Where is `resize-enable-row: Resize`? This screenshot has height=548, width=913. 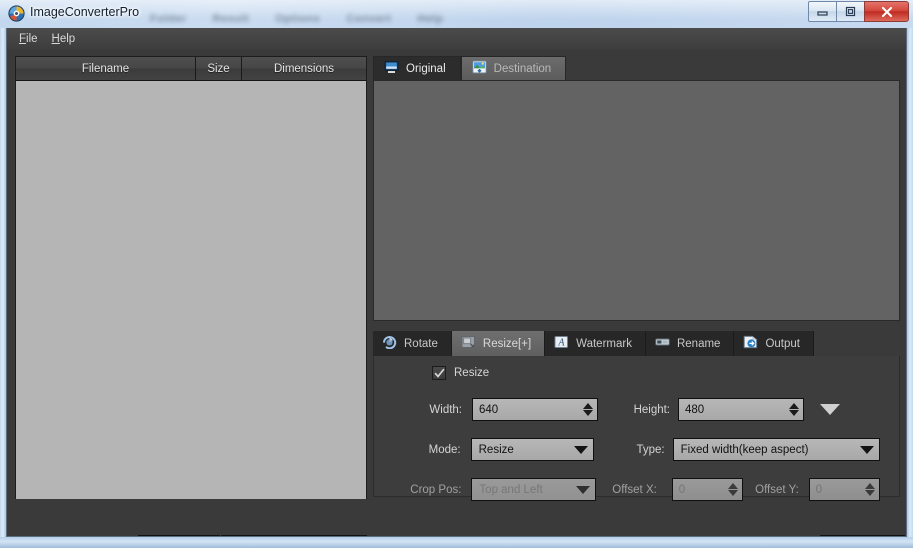 resize-enable-row: Resize is located at coordinates (460, 373).